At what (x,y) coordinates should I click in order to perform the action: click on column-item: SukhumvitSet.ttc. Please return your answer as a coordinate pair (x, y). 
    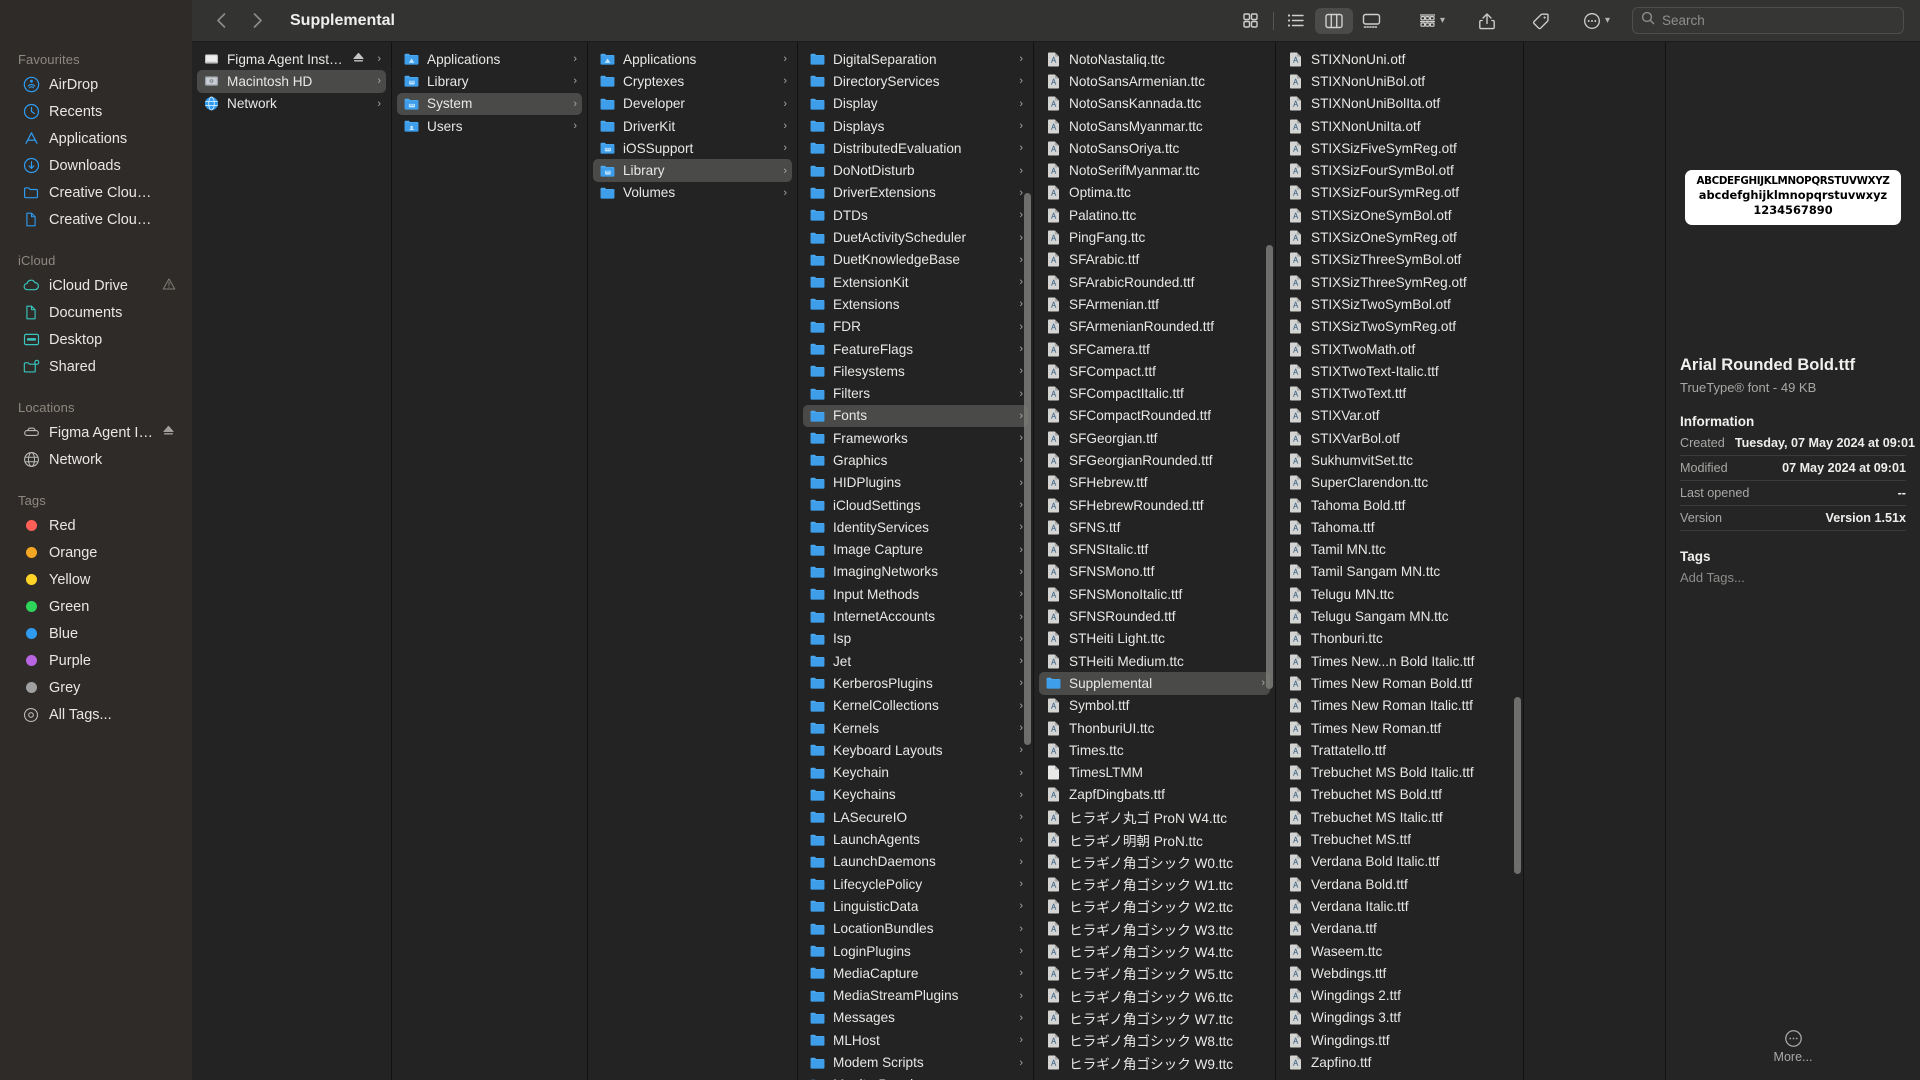
    Looking at the image, I should click on (1399, 460).